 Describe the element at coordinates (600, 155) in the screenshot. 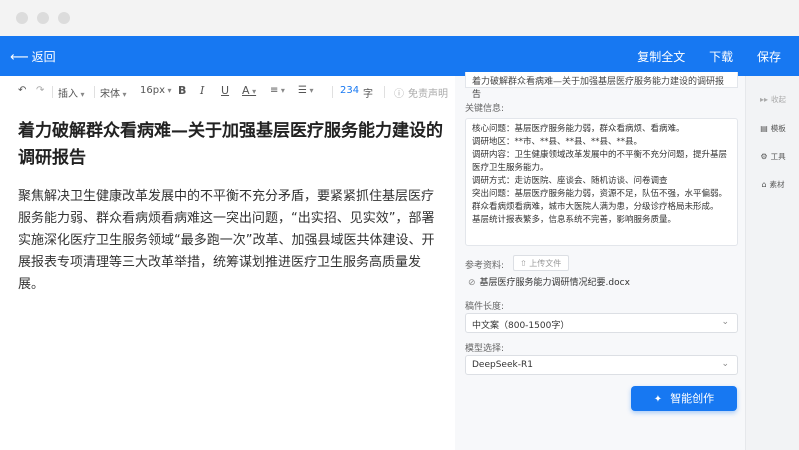

I see `key-info-line: 调研内容：卫生健康领域改革发展中的不平衡不充分问题，提升基层` at that location.